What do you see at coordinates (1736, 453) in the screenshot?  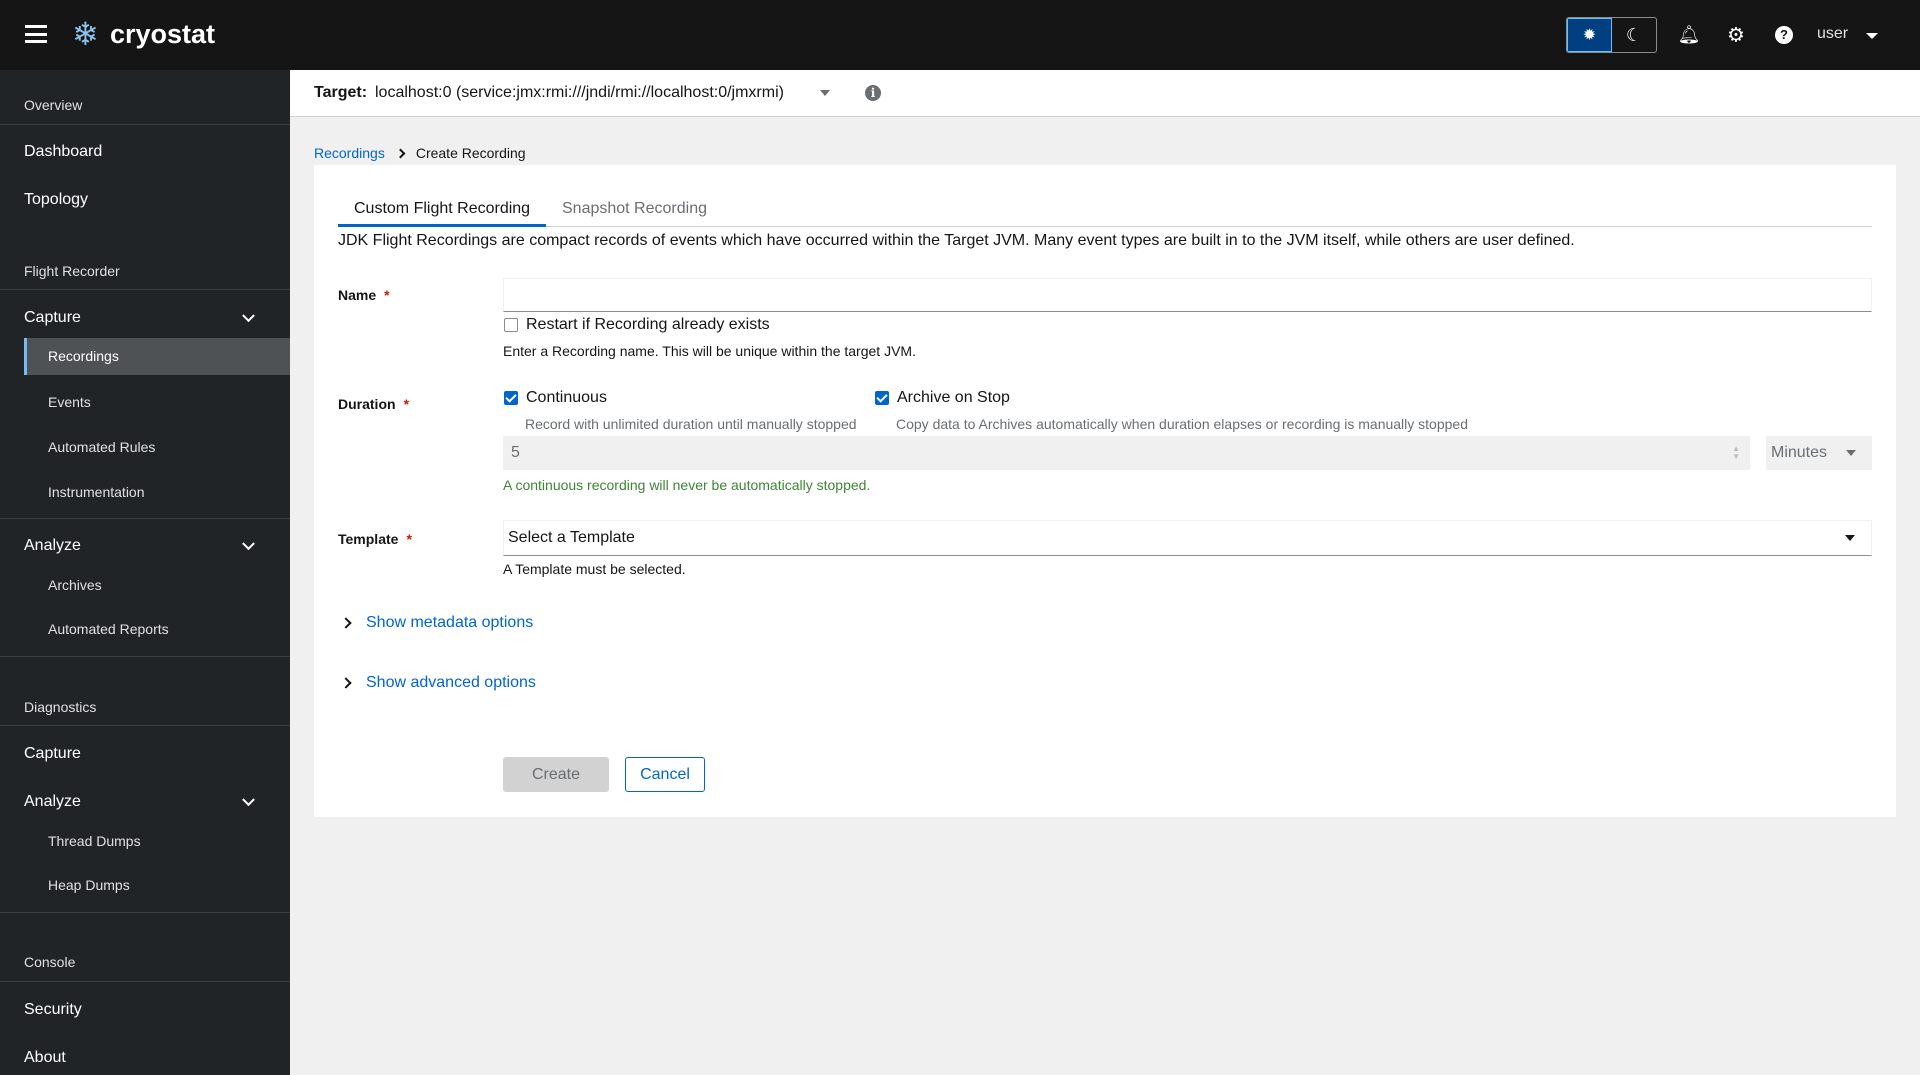 I see `spinner-icon: ▲ ▼` at bounding box center [1736, 453].